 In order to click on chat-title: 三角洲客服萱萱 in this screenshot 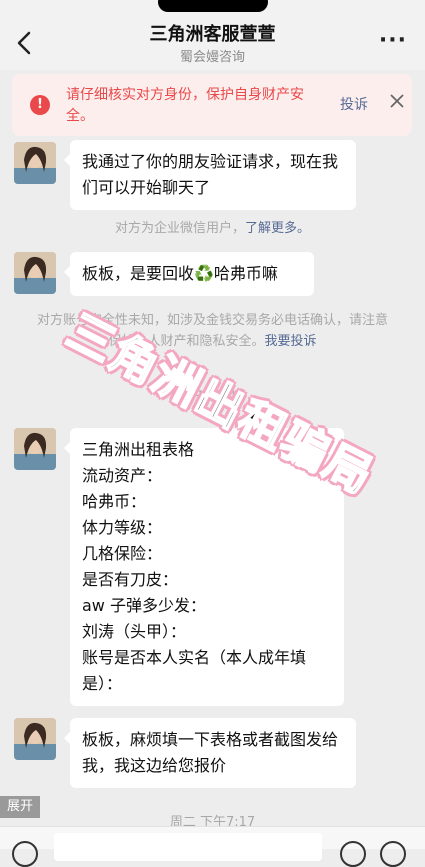, I will do `click(212, 34)`.